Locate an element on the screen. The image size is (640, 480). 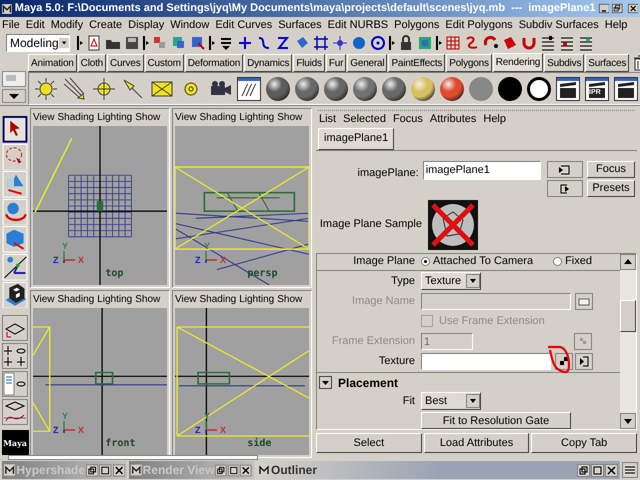
select-component-icon is located at coordinates (198, 43).